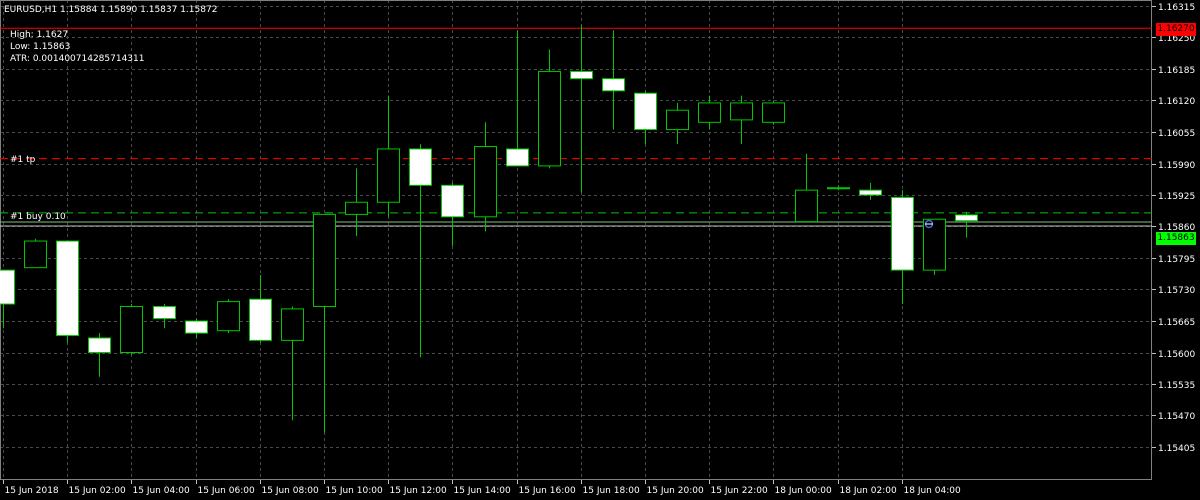 The width and height of the screenshot is (1200, 500). I want to click on indicator-low: Low: 1.15863, so click(40, 47).